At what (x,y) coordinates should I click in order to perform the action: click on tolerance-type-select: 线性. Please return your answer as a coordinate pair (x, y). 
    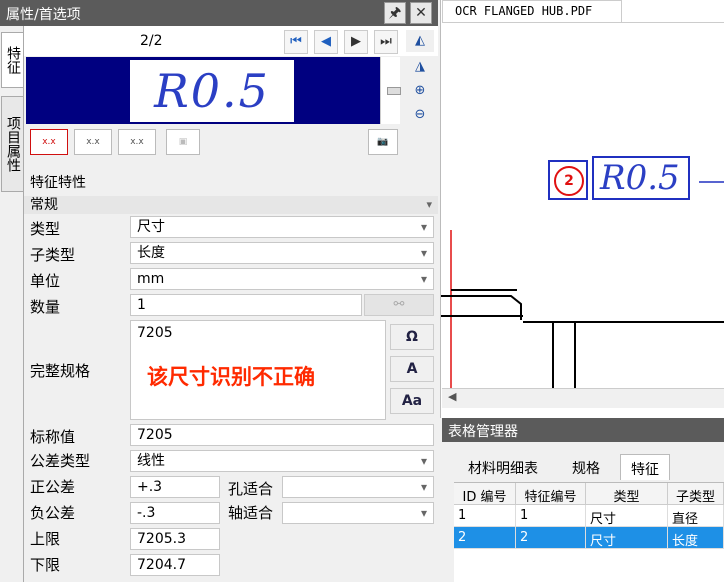
    Looking at the image, I should click on (282, 461).